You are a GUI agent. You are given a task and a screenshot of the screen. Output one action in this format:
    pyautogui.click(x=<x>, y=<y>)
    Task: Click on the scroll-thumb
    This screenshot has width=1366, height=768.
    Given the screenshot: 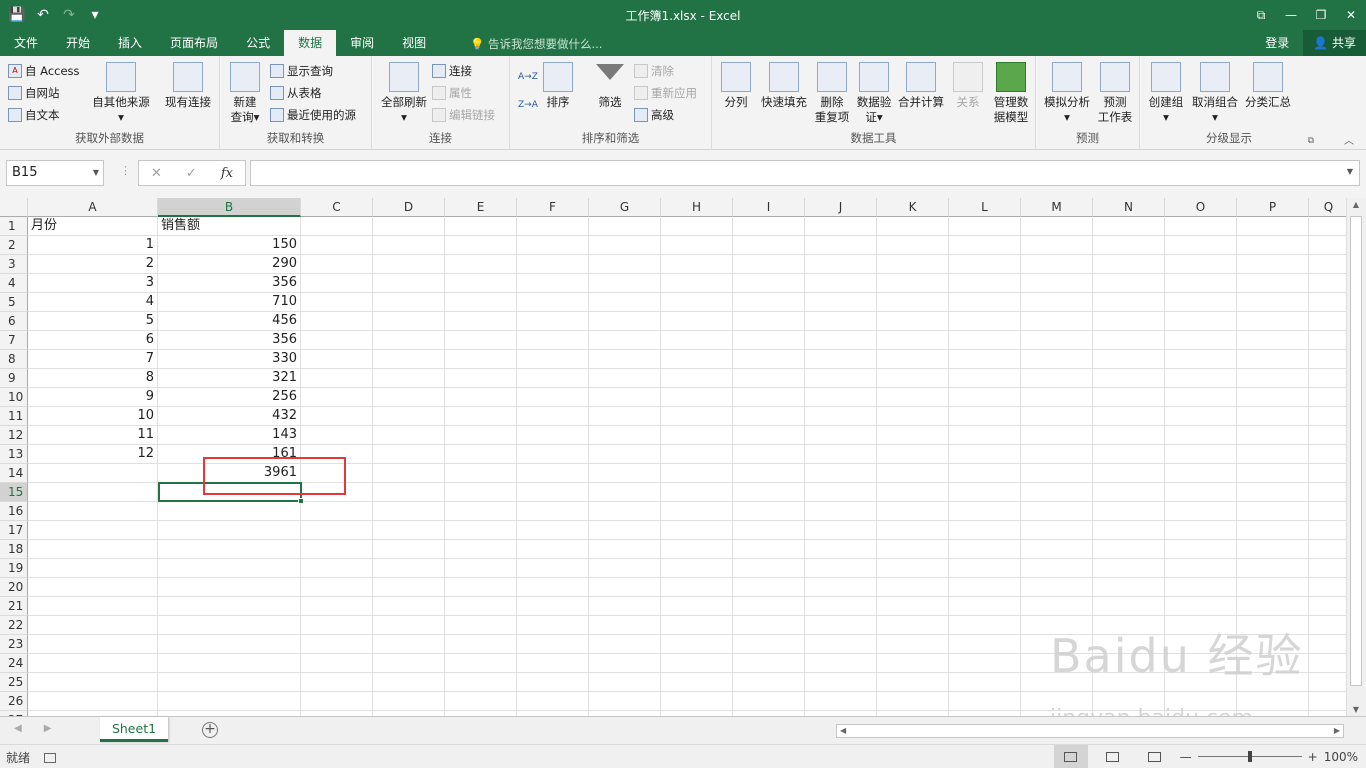 What is the action you would take?
    pyautogui.click(x=1356, y=451)
    